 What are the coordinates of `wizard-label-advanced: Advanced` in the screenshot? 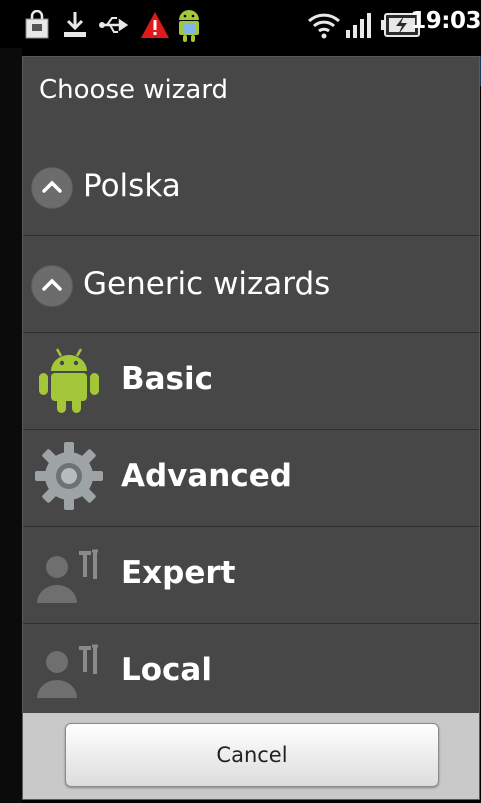 It's located at (206, 476).